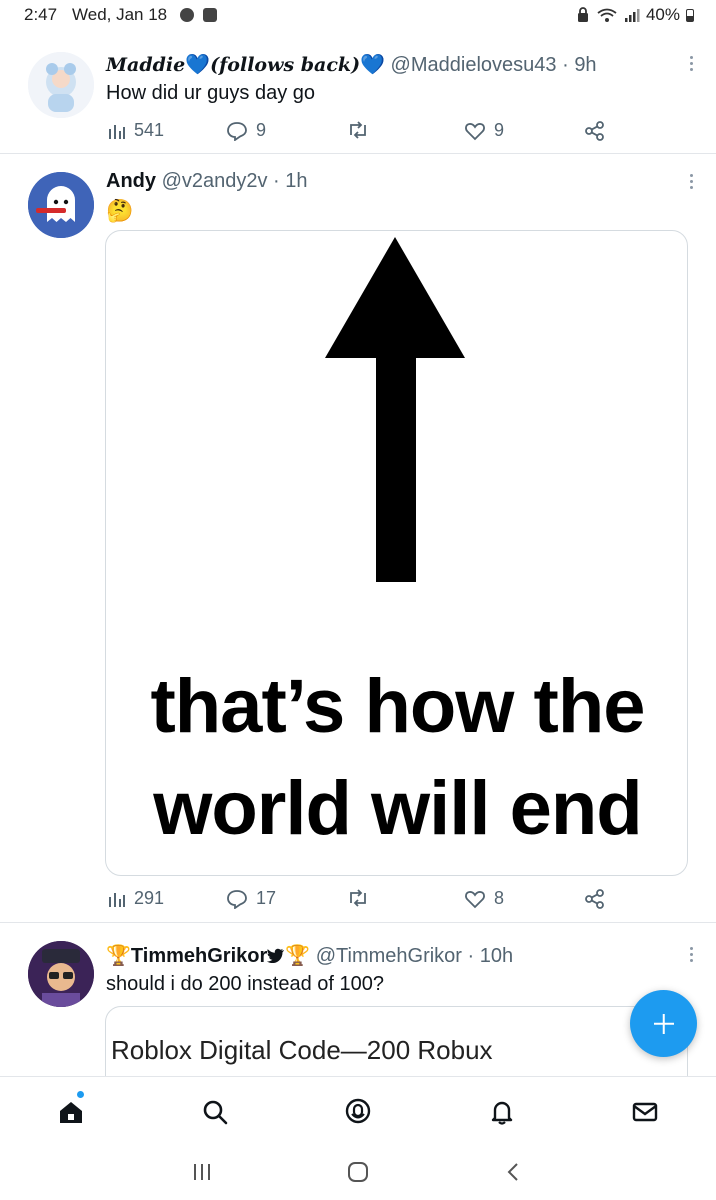  I want to click on spaces-icon, so click(358, 1111).